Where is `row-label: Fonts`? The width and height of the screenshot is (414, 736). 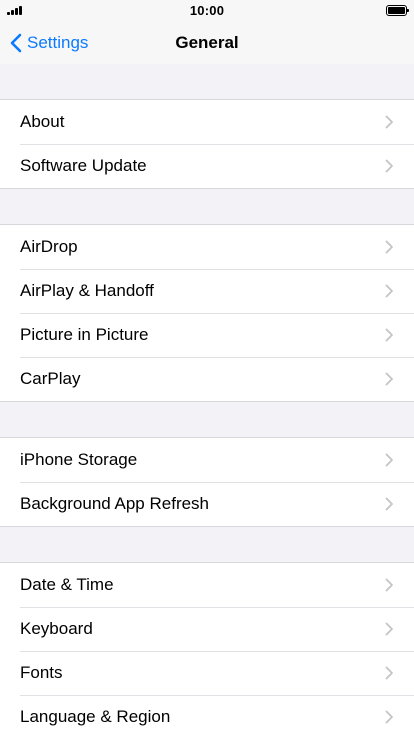 row-label: Fonts is located at coordinates (41, 672).